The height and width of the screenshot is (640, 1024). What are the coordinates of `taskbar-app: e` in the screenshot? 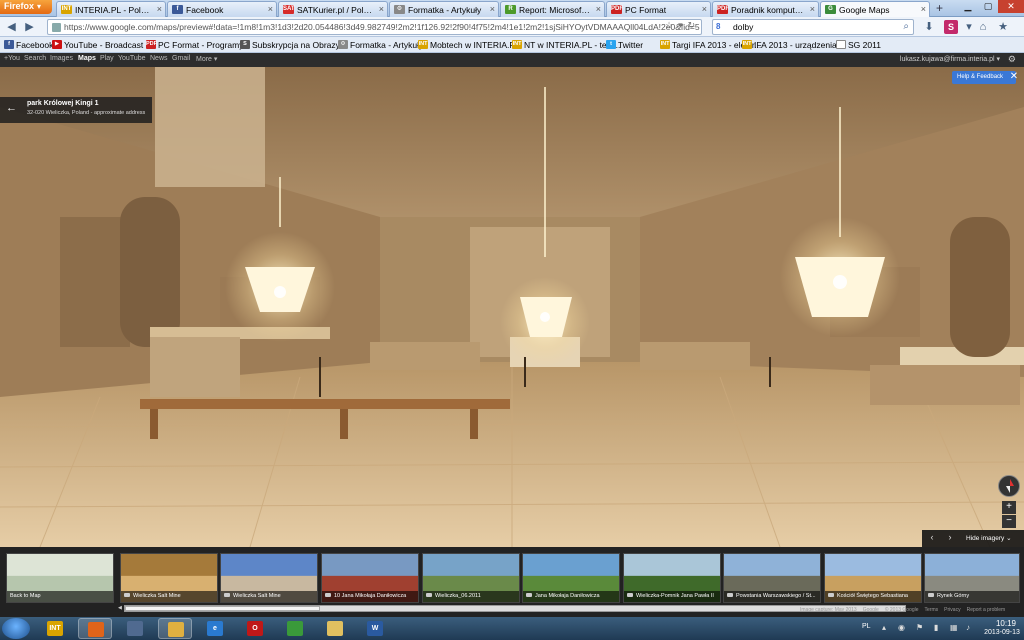 It's located at (215, 628).